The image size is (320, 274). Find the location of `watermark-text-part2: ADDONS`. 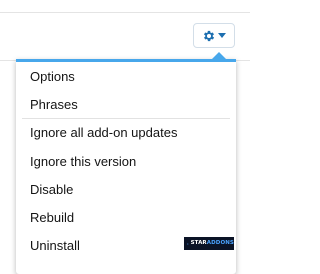

watermark-text-part2: ADDONS is located at coordinates (220, 242).